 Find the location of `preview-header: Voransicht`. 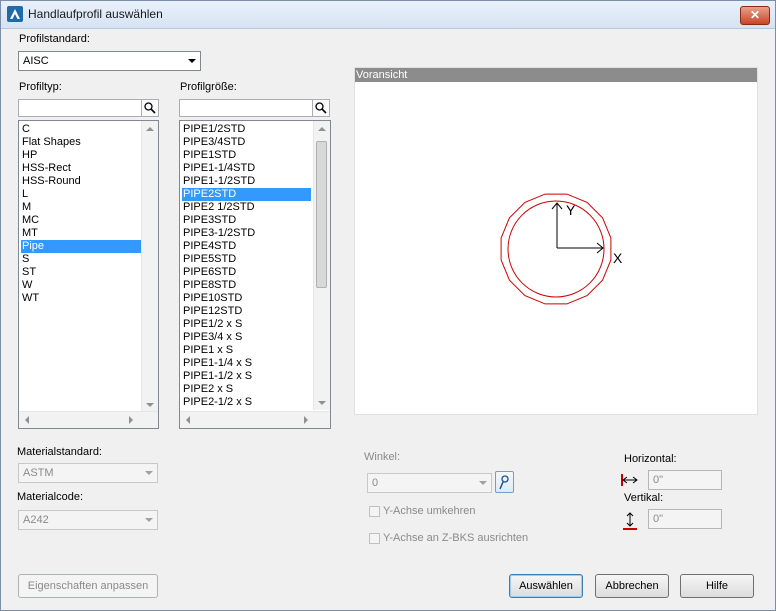

preview-header: Voransicht is located at coordinates (556, 75).